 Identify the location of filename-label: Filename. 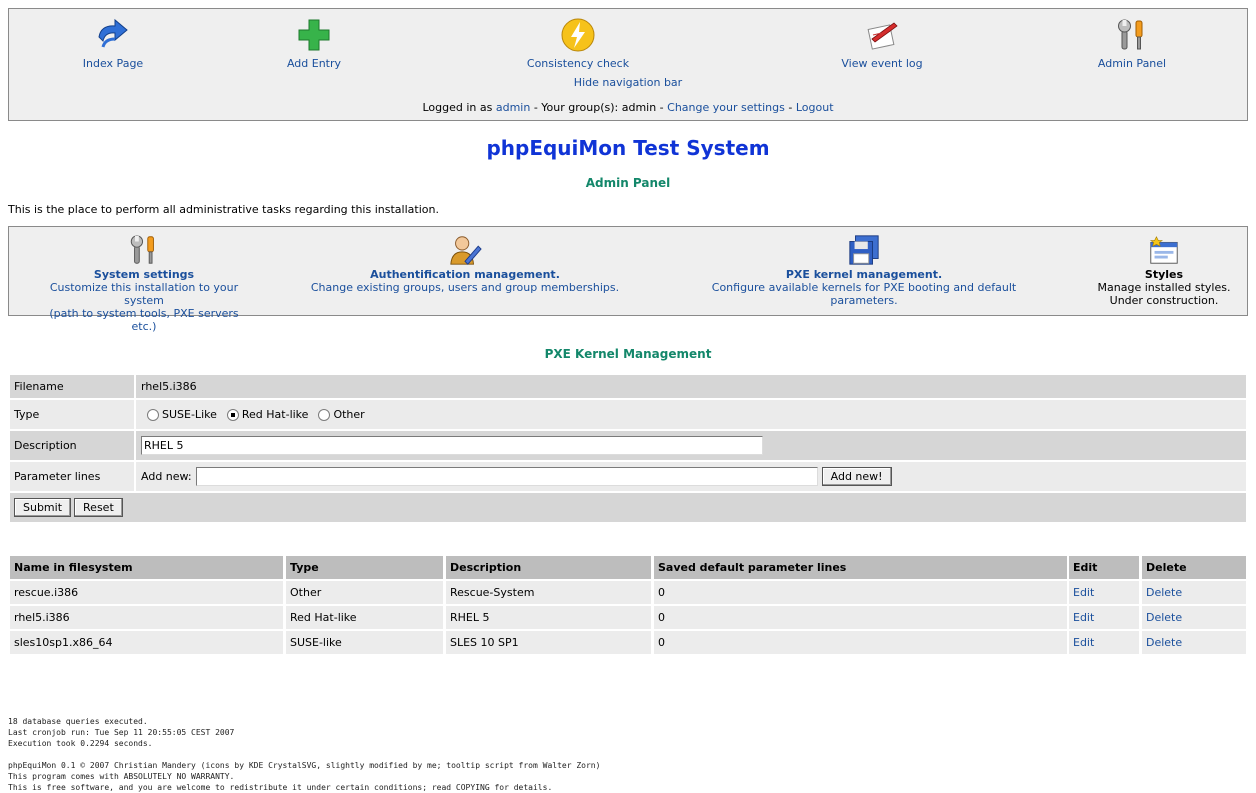
(72, 386).